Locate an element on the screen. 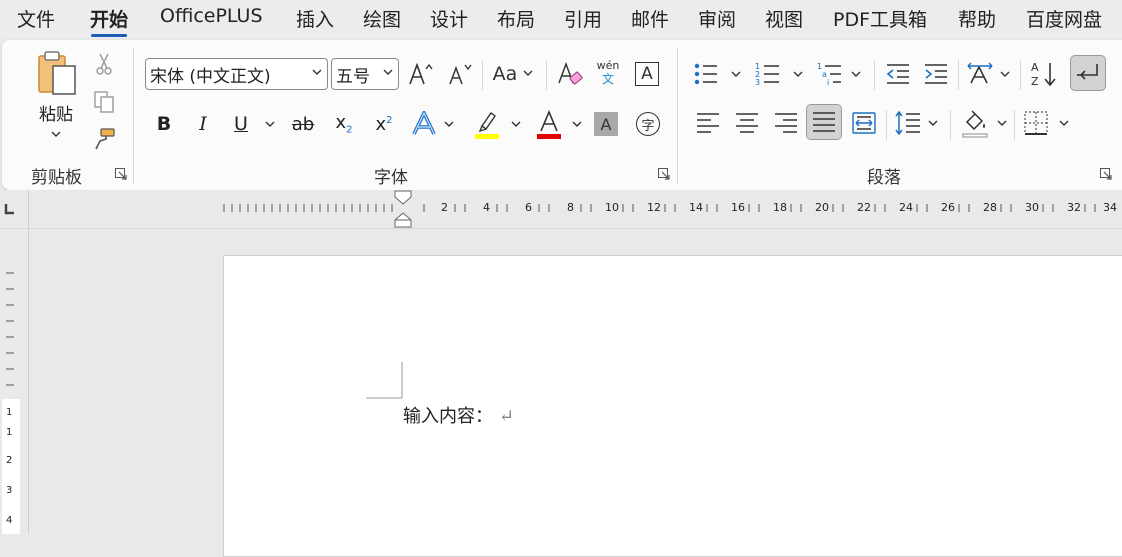 This screenshot has width=1122, height=557. svg-text: 3 is located at coordinates (757, 82).